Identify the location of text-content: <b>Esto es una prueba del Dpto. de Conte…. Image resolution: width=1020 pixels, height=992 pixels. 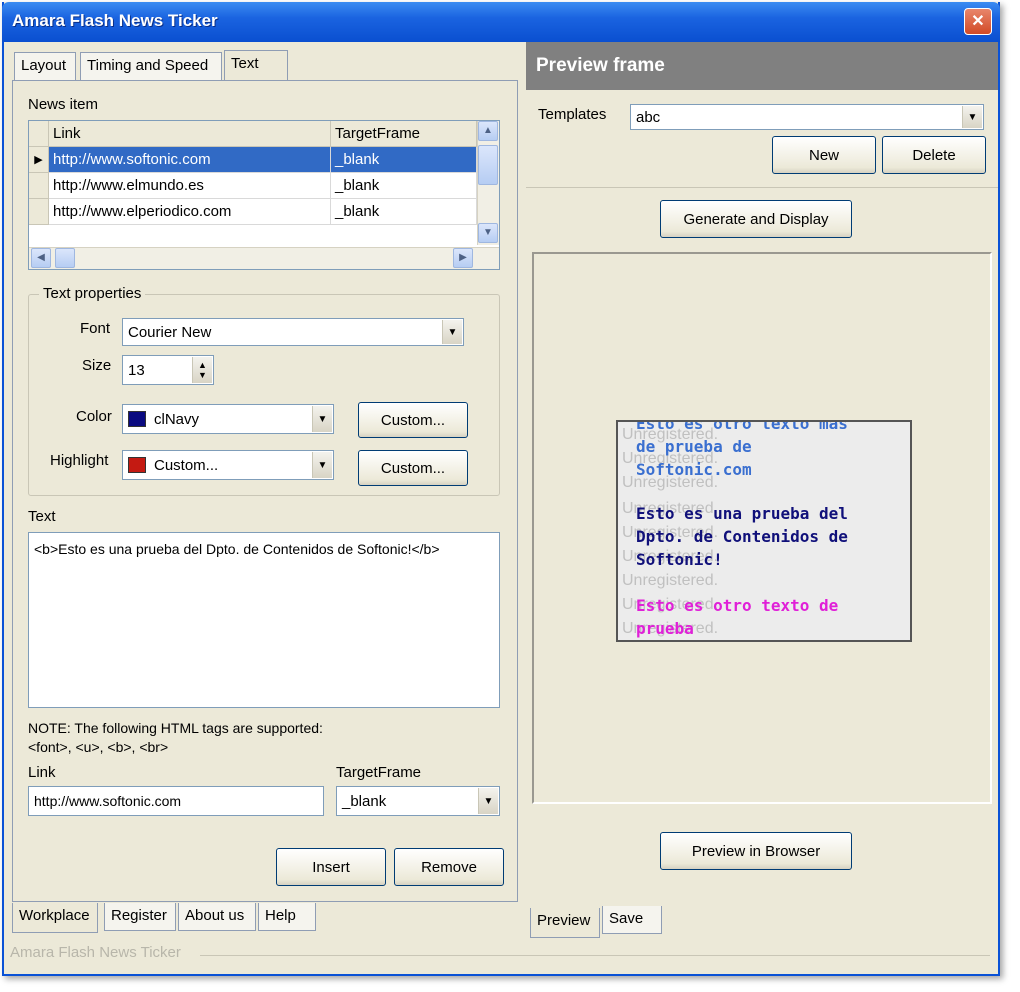
(237, 549).